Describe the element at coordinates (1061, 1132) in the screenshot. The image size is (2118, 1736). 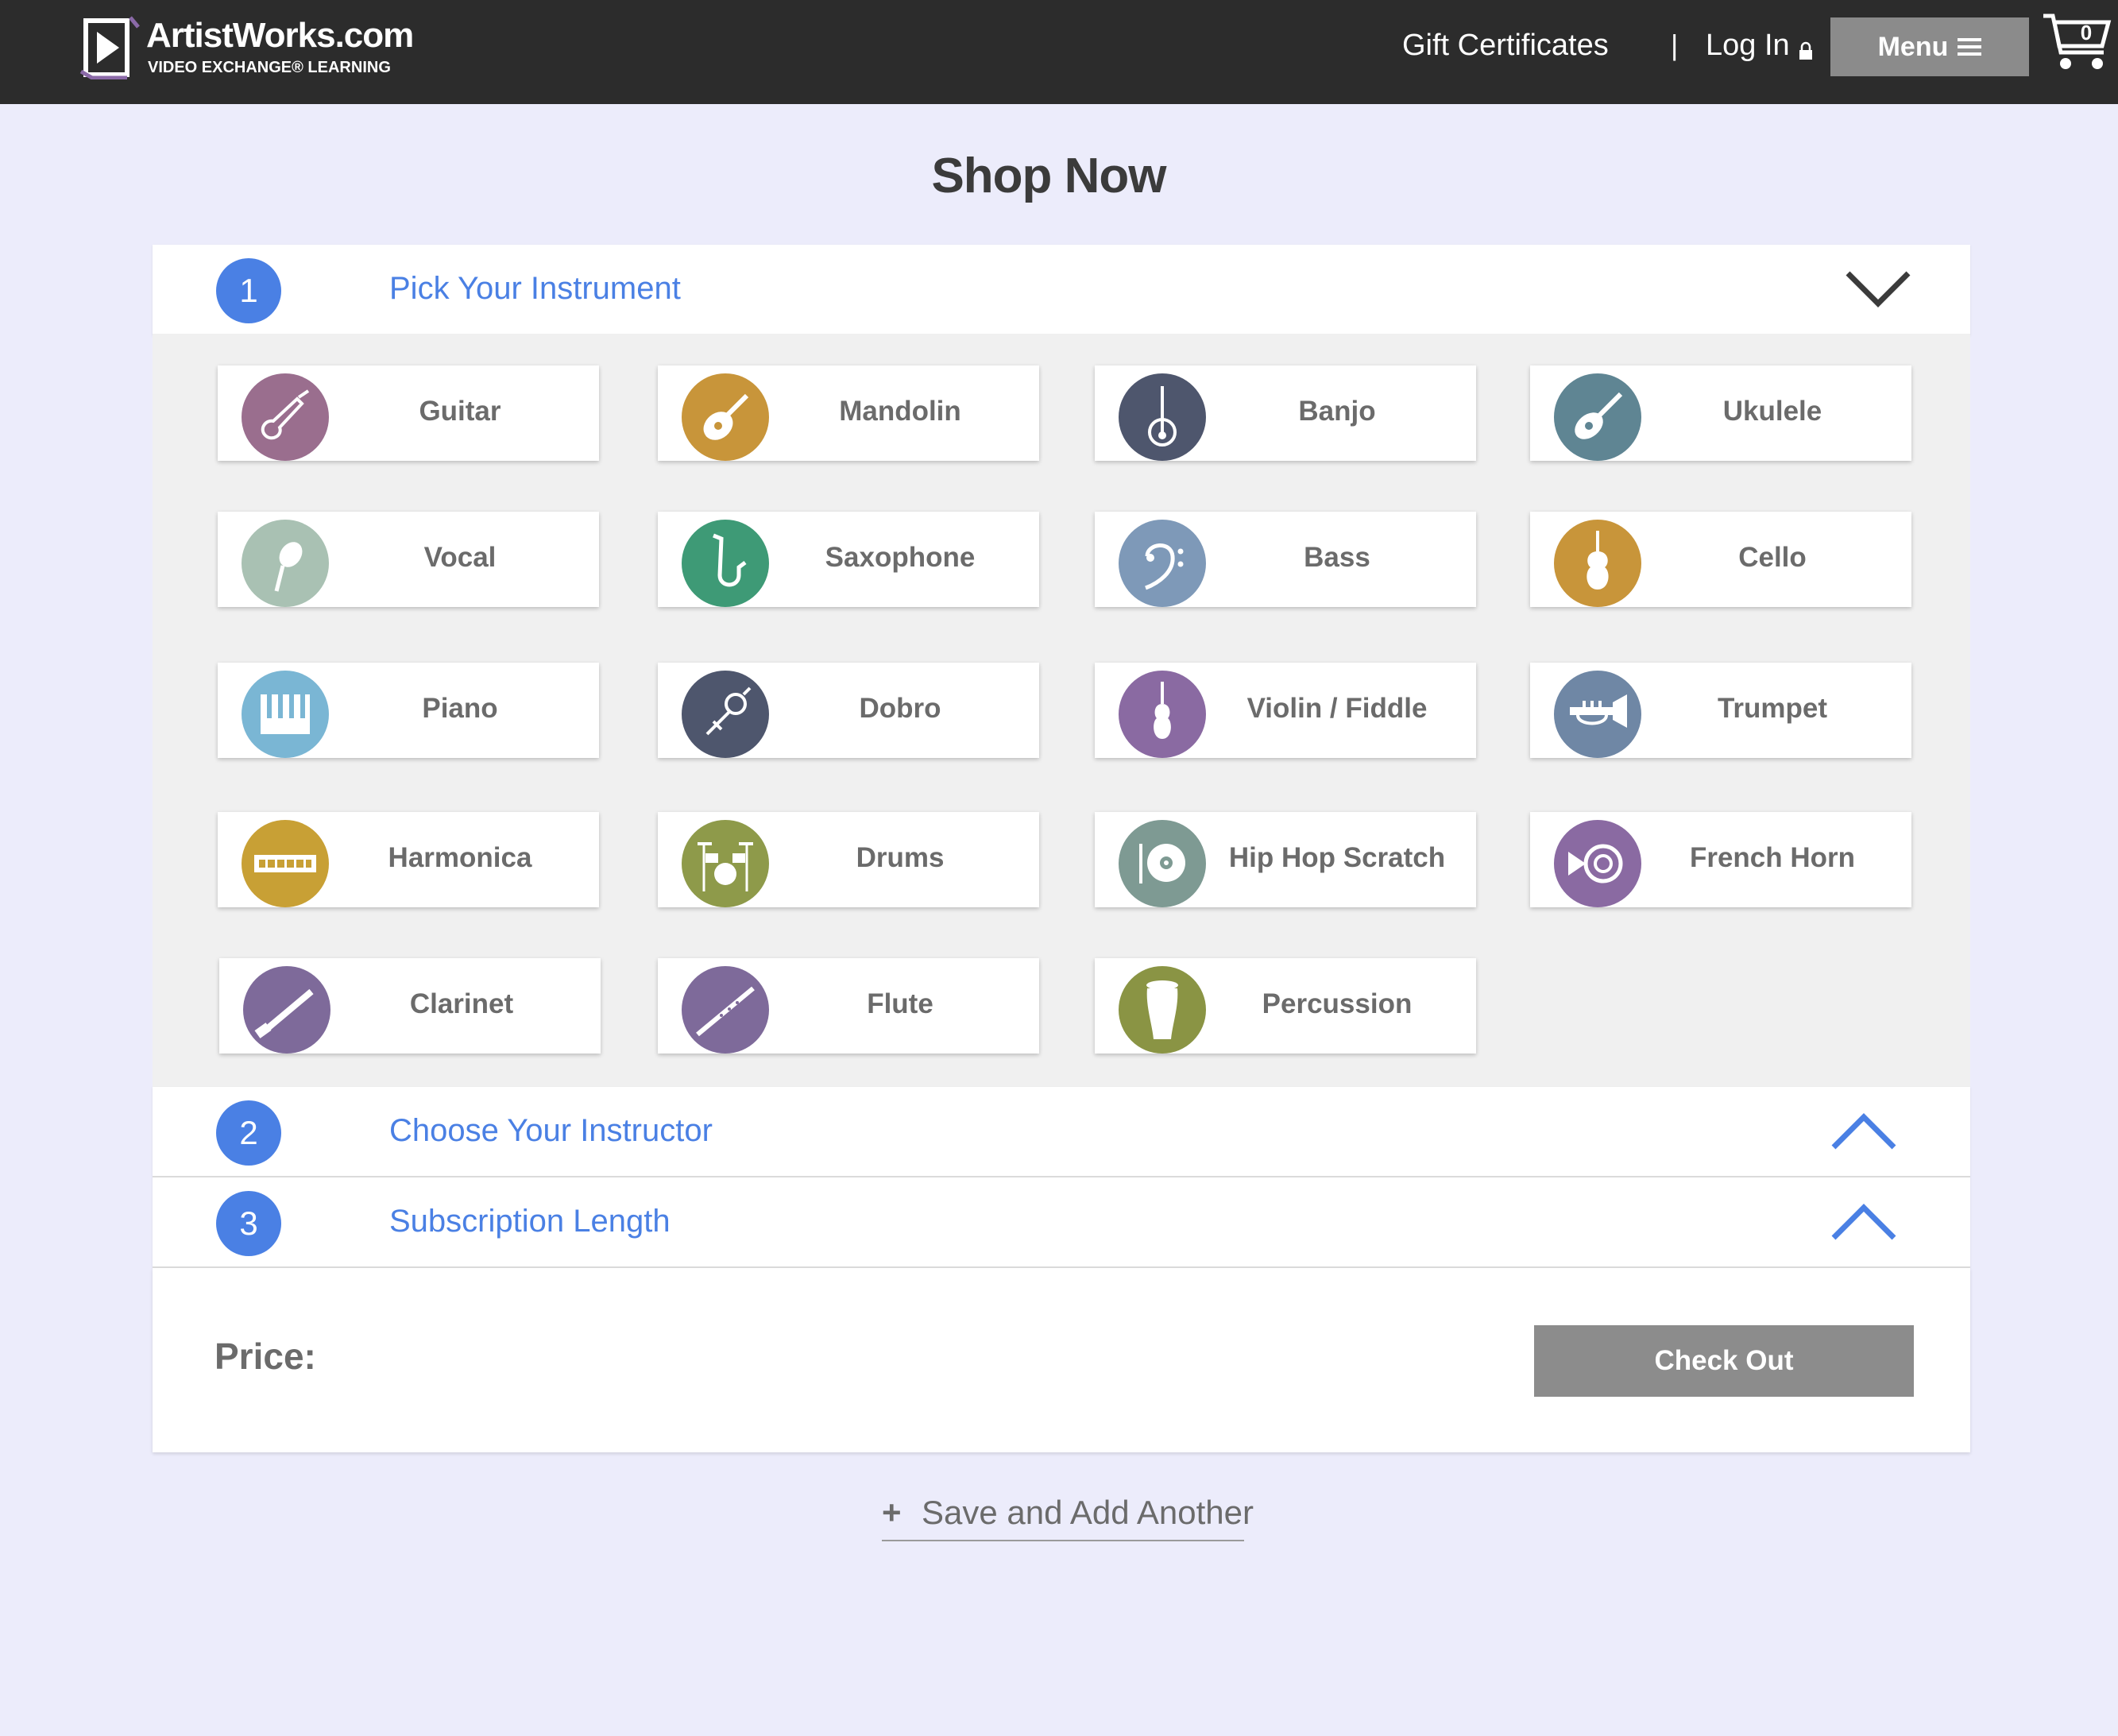
I see `step-choose-instructor: 2 Choose Your Instructor` at that location.